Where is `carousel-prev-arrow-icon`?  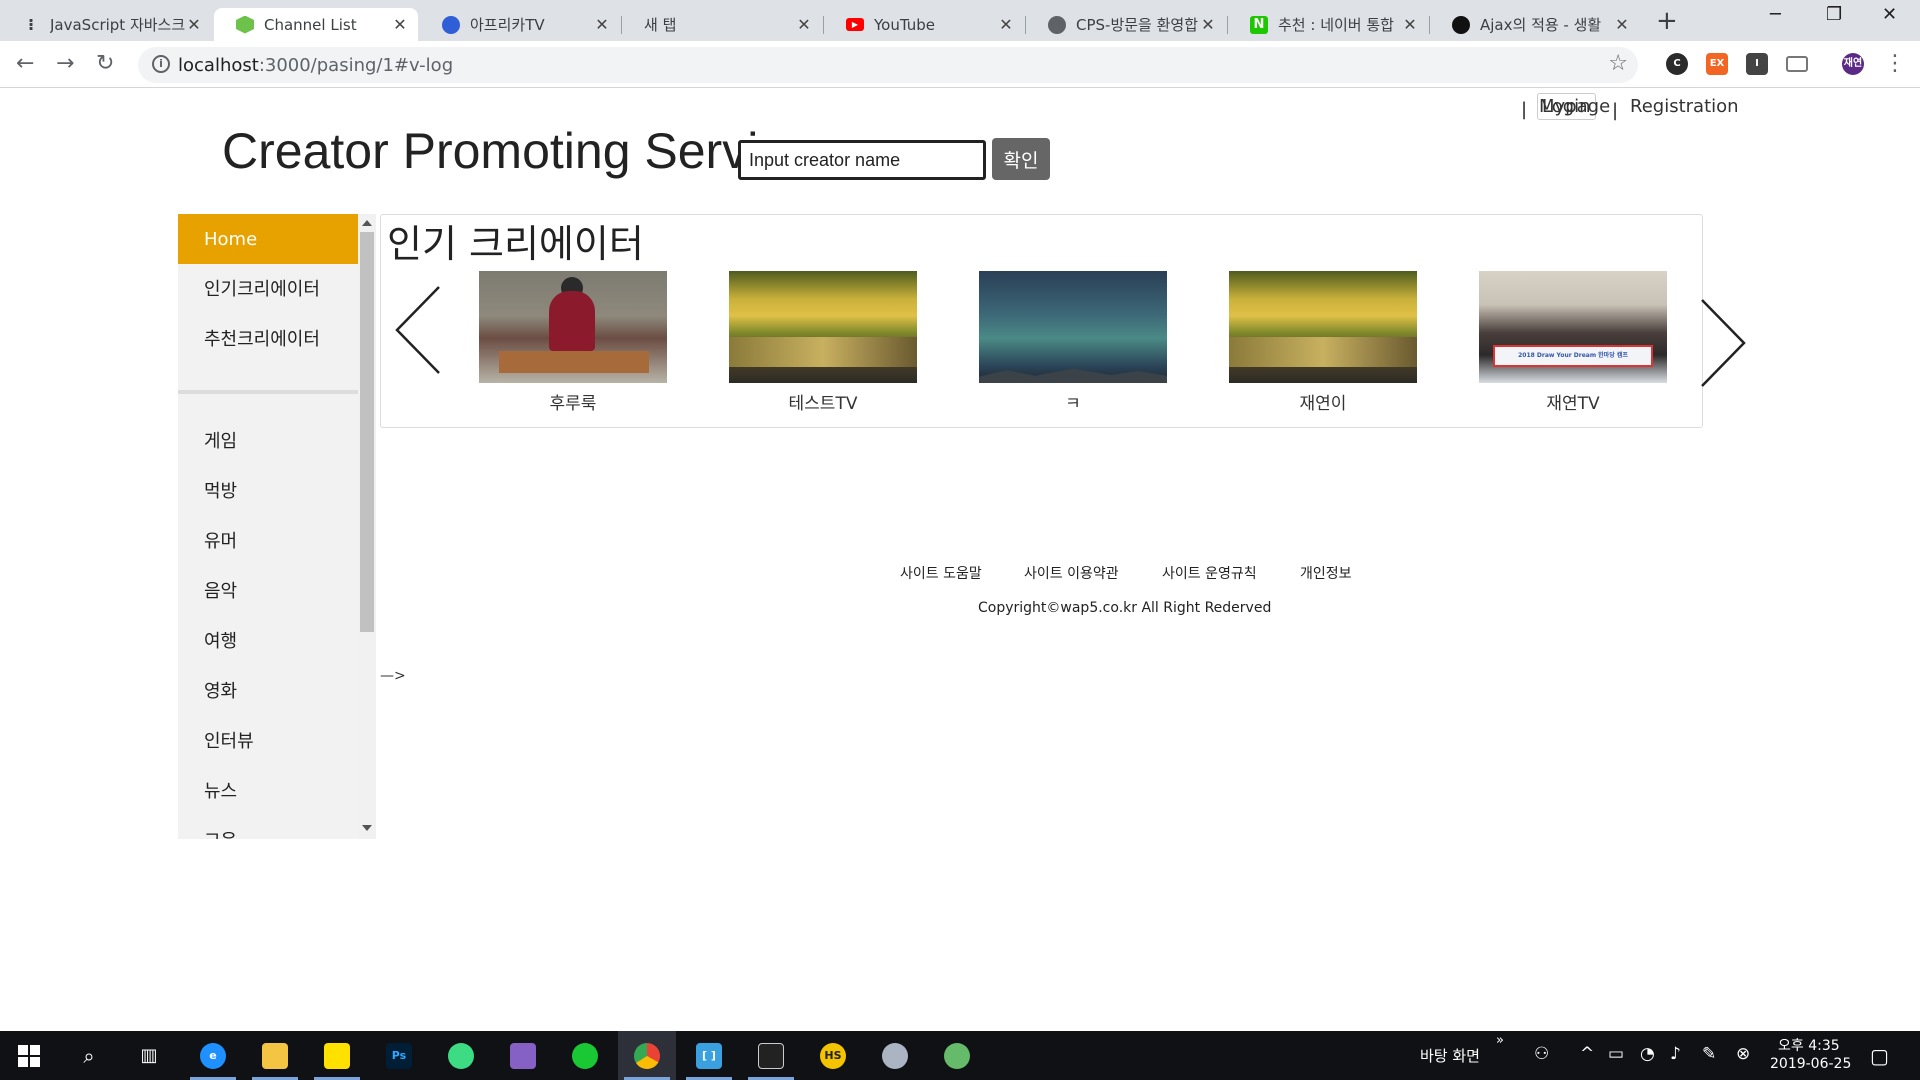 carousel-prev-arrow-icon is located at coordinates (418, 330).